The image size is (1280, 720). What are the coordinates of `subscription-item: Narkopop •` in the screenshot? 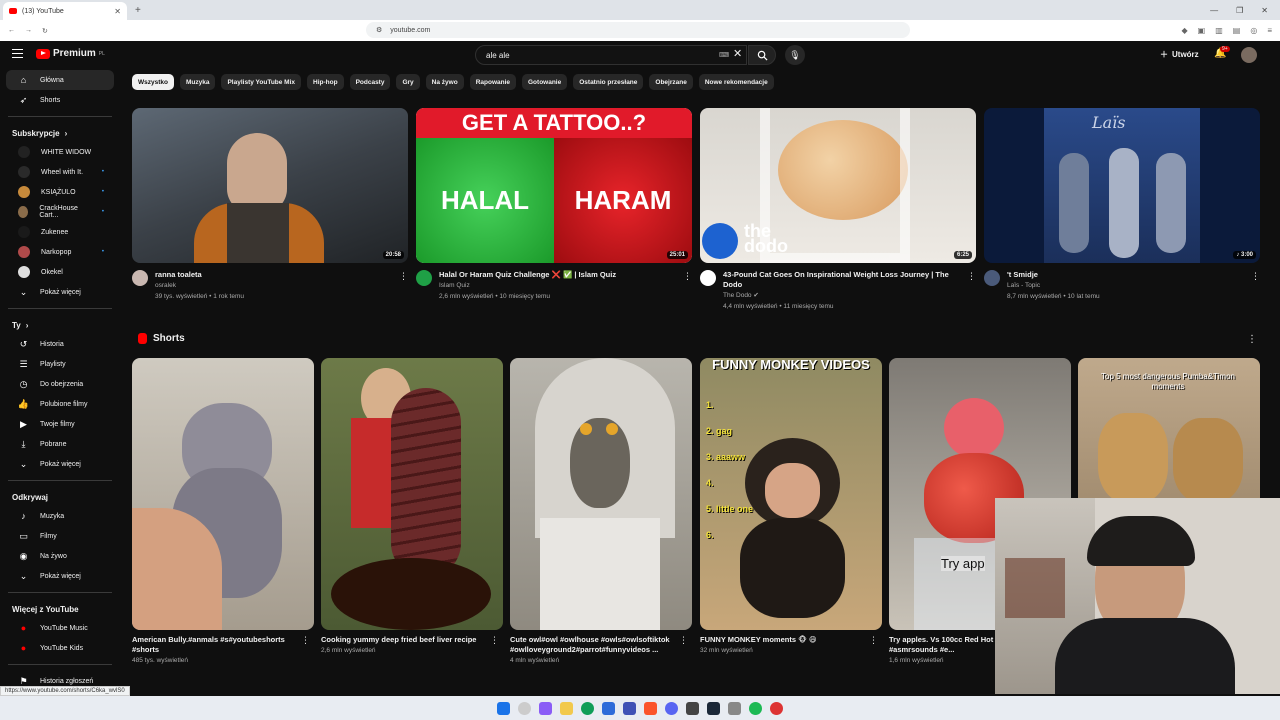 It's located at (60, 252).